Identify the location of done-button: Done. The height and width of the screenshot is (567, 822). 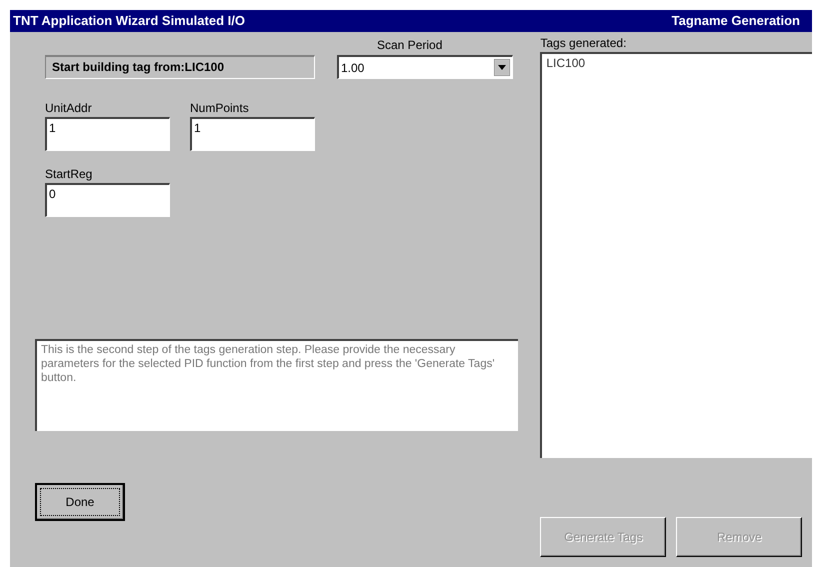
(80, 502).